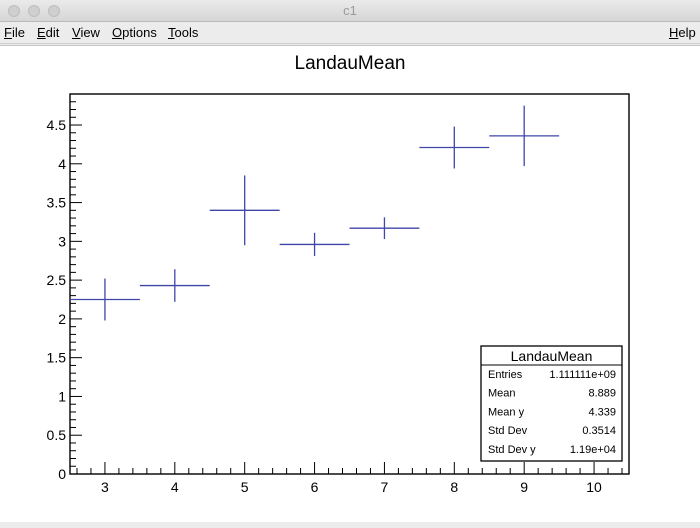  Describe the element at coordinates (593, 450) in the screenshot. I see `stats-value: 1.19e+04` at that location.